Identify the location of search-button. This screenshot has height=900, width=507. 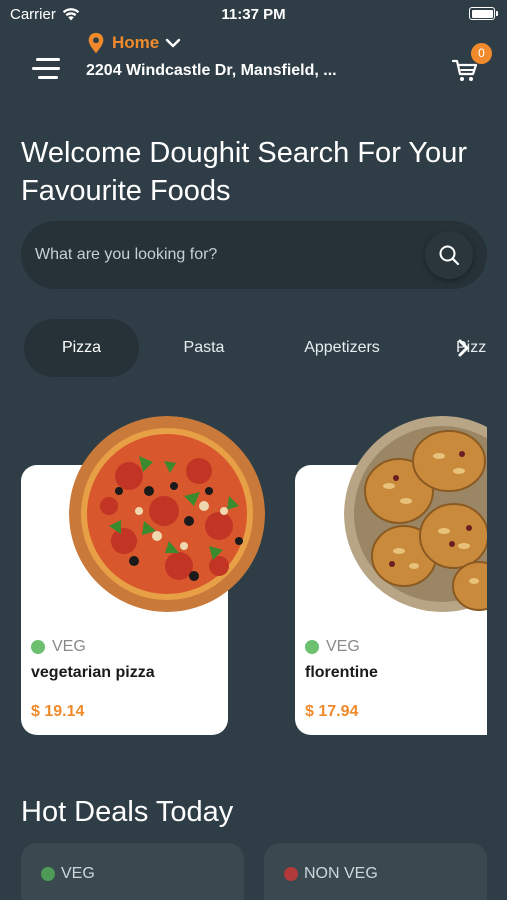
(449, 255).